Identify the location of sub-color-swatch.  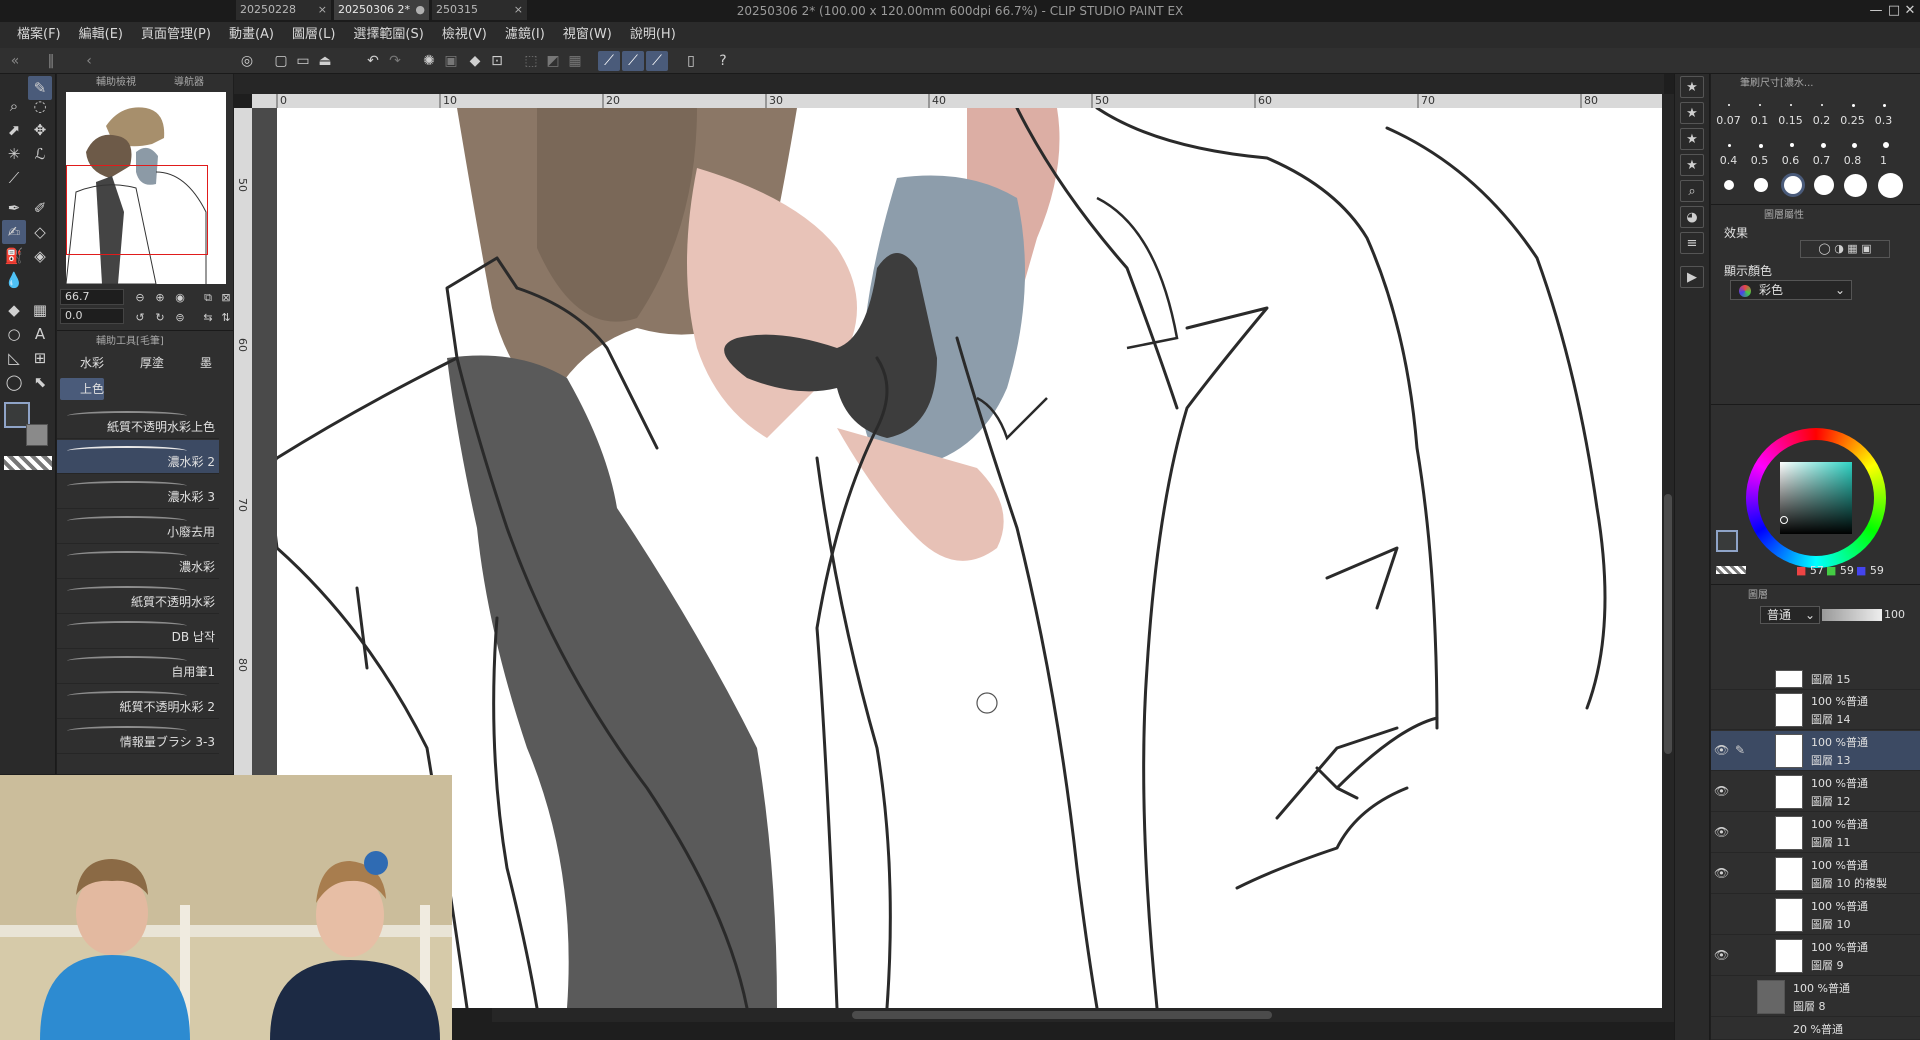
(37, 435).